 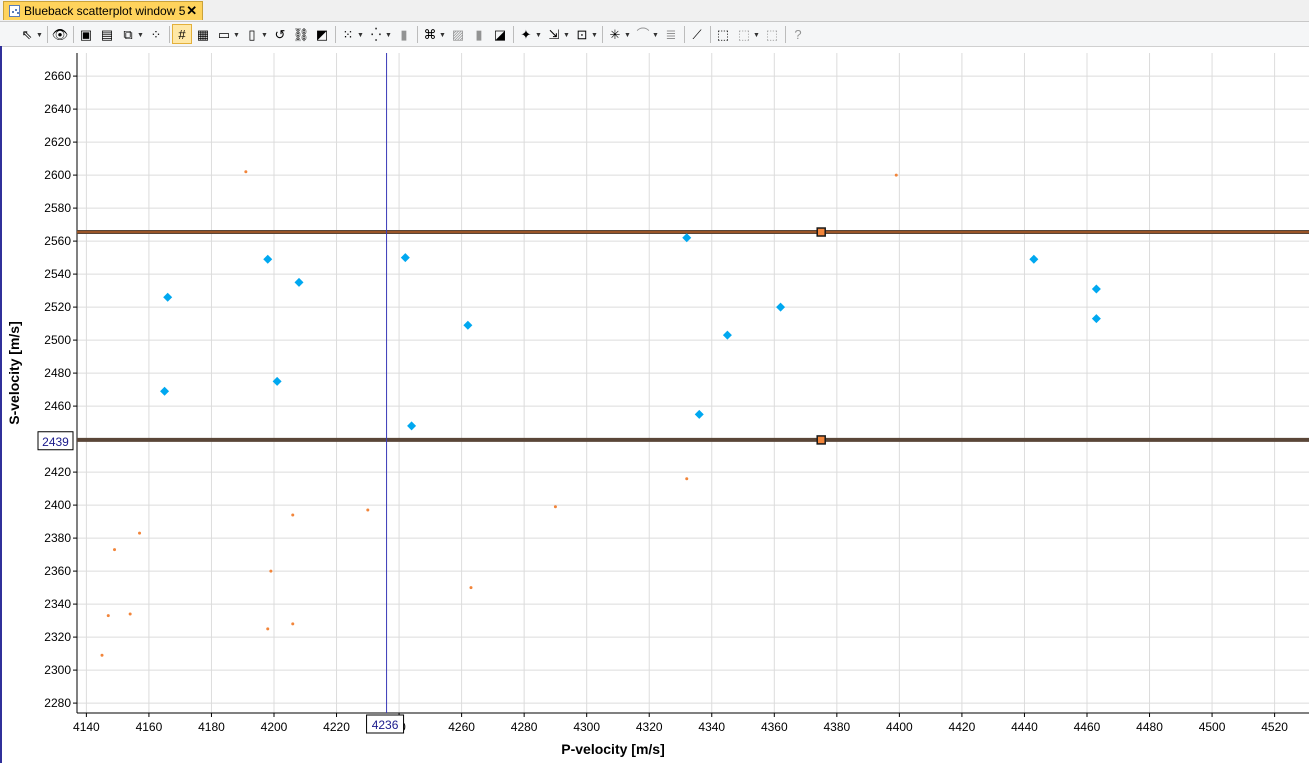 I want to click on x-tick-label: 4180, so click(x=211, y=727).